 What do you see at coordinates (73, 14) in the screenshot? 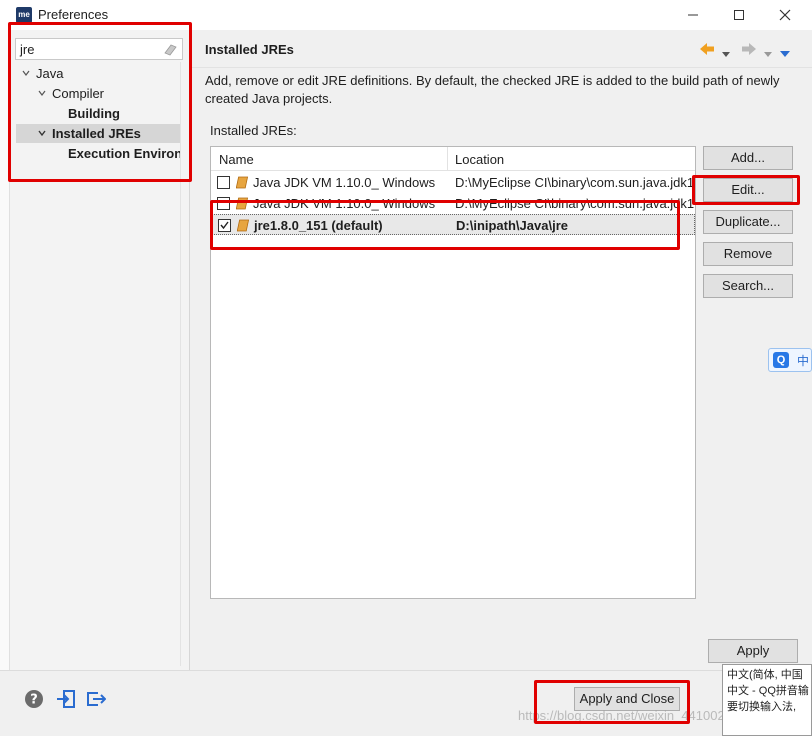
I see `window-title: Preferences` at bounding box center [73, 14].